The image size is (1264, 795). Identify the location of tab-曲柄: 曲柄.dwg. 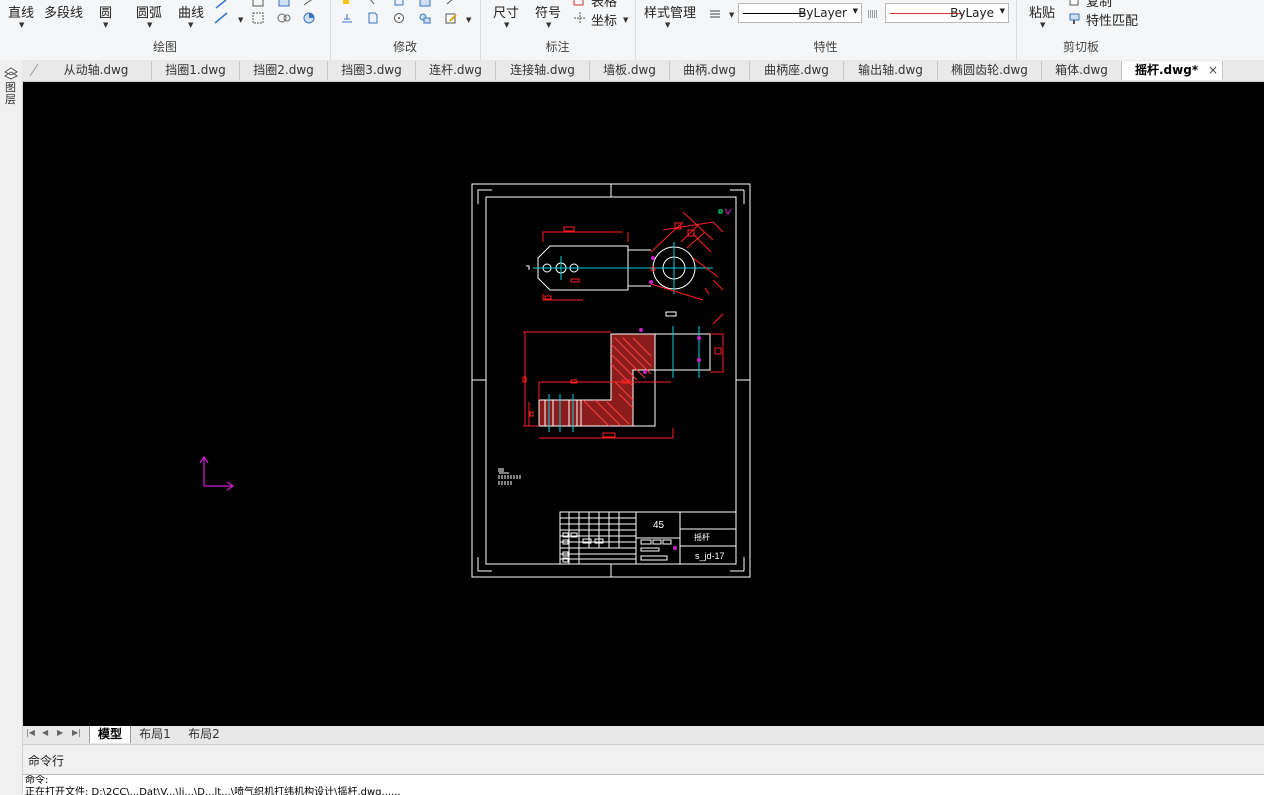
(710, 70).